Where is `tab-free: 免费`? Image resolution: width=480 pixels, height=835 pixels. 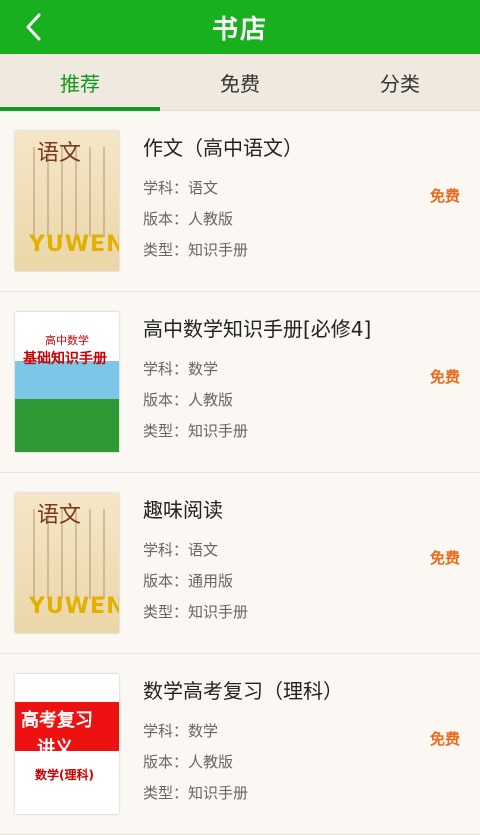 tab-free: 免费 is located at coordinates (240, 82).